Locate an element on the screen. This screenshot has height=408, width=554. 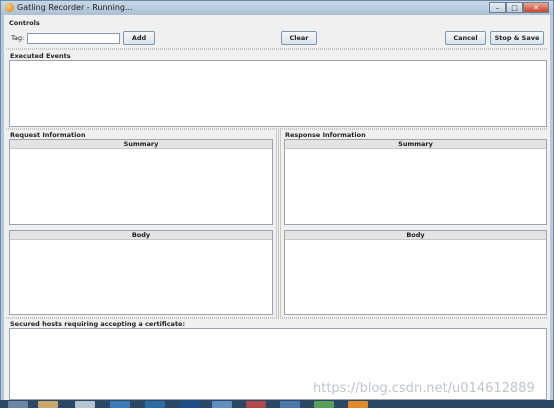
response-body-title: Body is located at coordinates (415, 235).